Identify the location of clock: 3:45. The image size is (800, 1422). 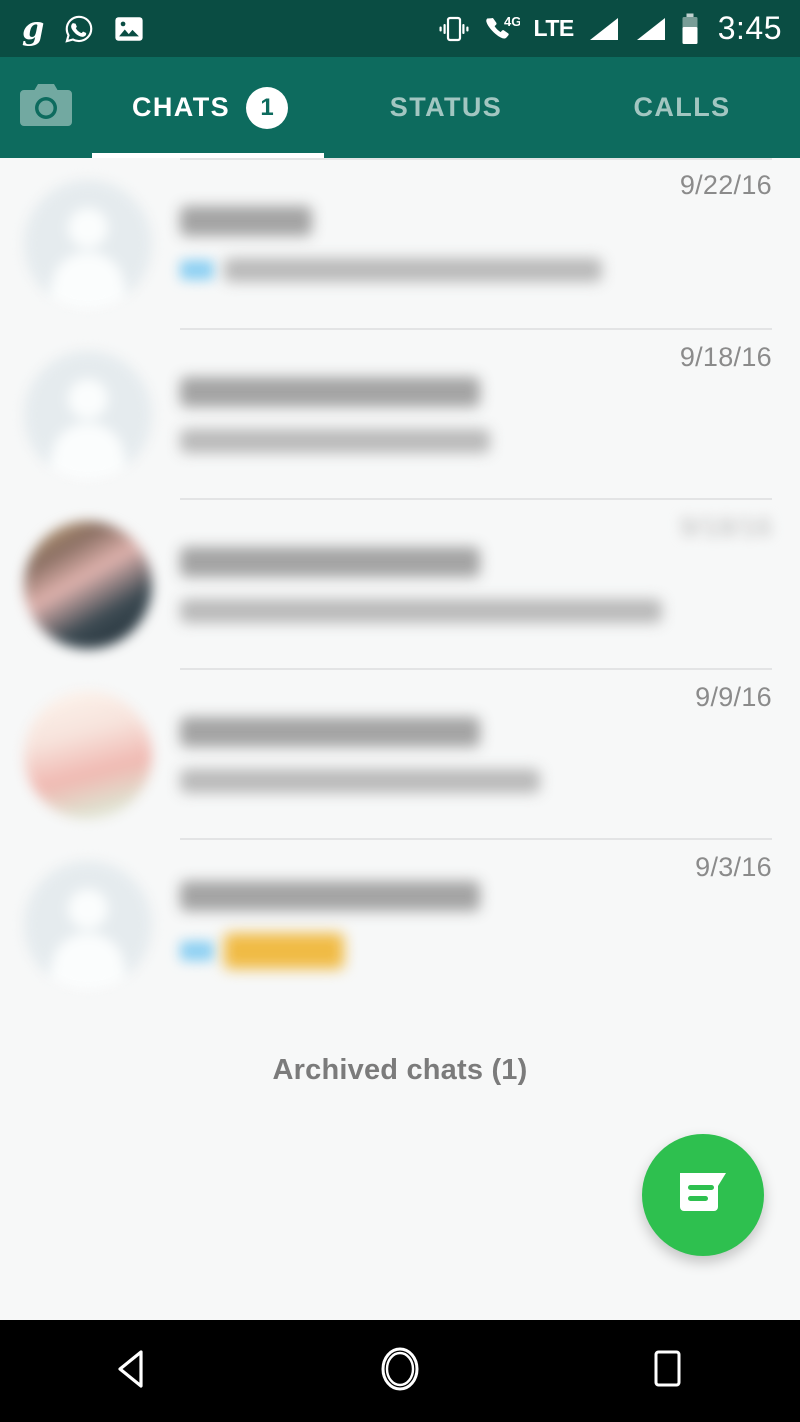
(749, 28).